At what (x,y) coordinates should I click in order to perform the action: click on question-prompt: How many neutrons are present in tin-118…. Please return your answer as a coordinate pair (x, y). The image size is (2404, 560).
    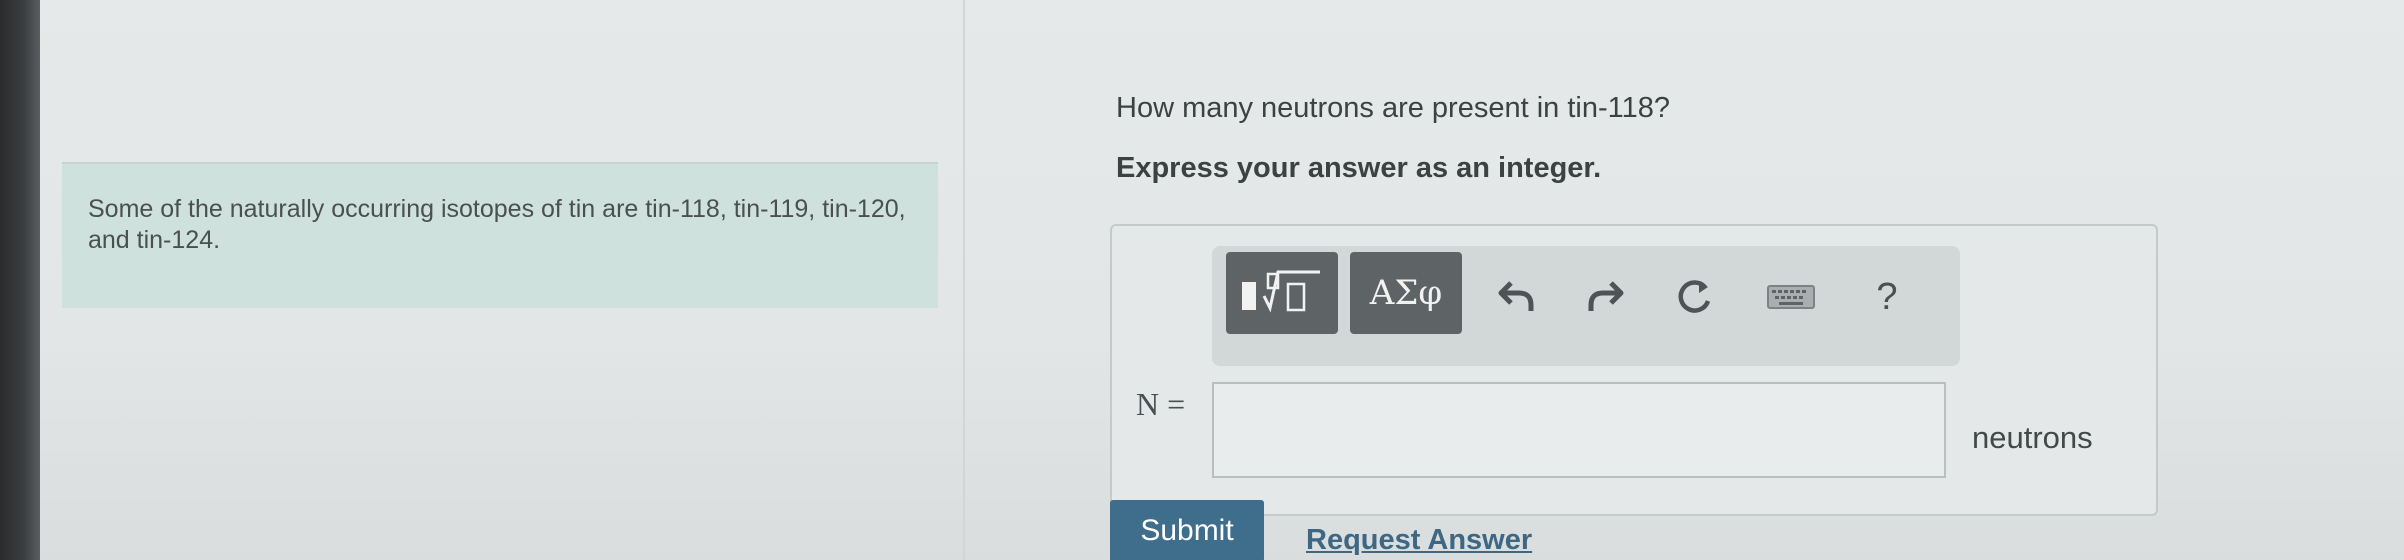
    Looking at the image, I should click on (1393, 108).